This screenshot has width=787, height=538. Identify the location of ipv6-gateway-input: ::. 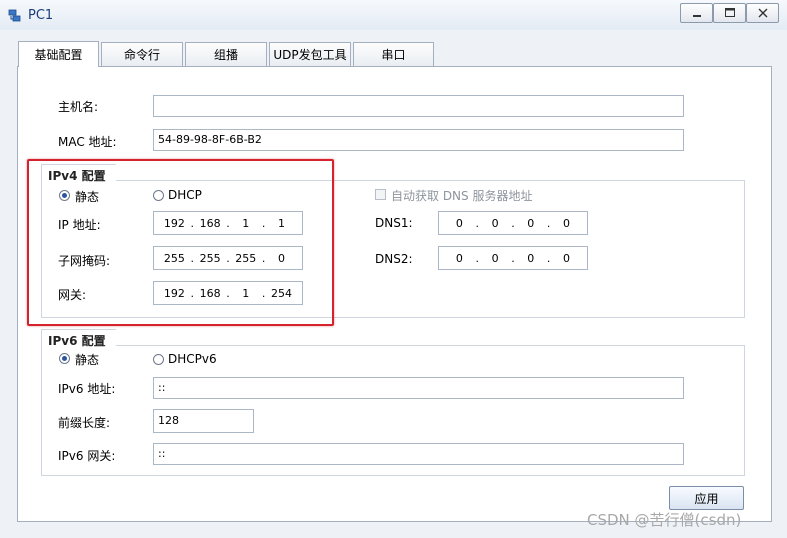
(418, 454).